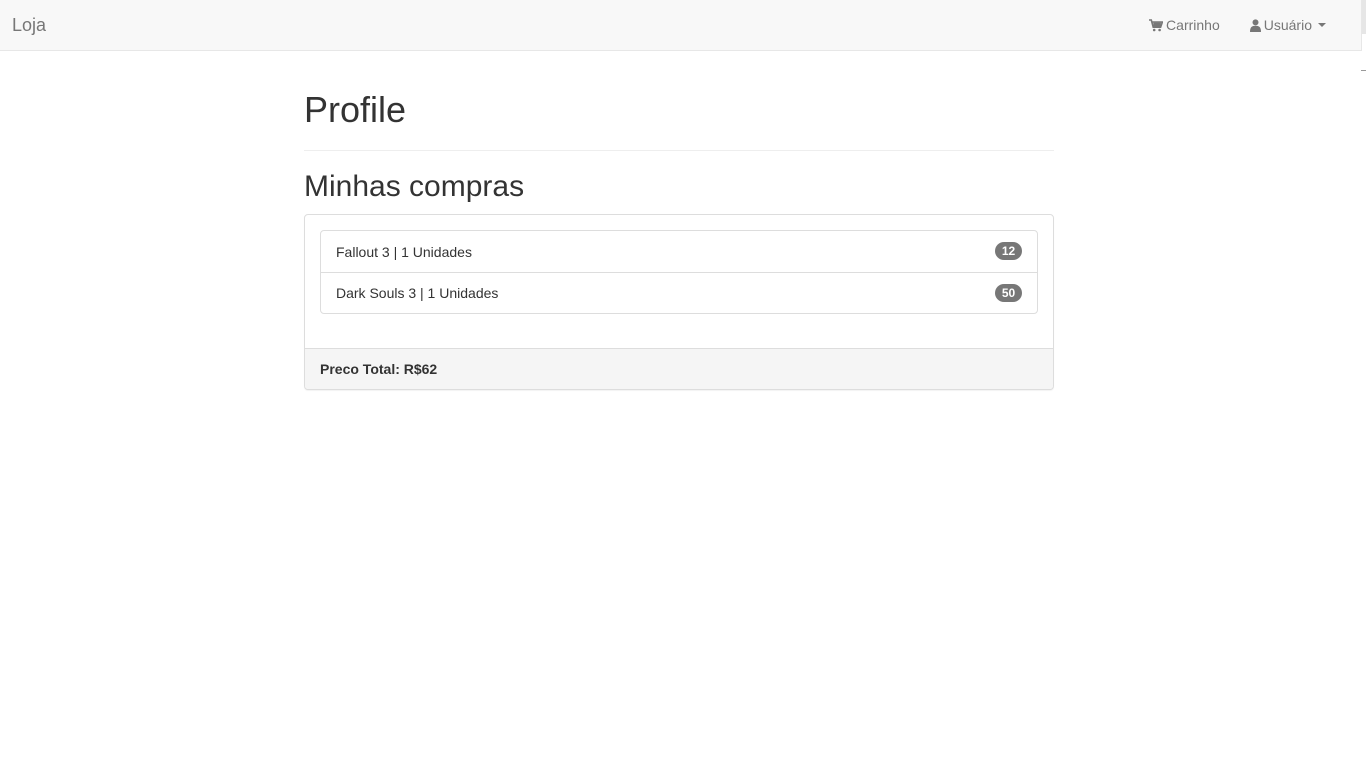 This screenshot has width=1366, height=766. Describe the element at coordinates (679, 368) in the screenshot. I see `panel-footer: Preco Total: R$62` at that location.